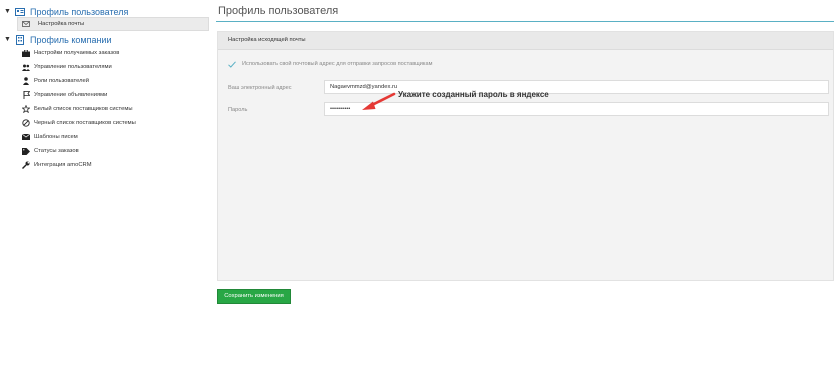 This screenshot has width=840, height=382. I want to click on sidebar-item-whitelist: Белый список поставщиков системы, so click(77, 109).